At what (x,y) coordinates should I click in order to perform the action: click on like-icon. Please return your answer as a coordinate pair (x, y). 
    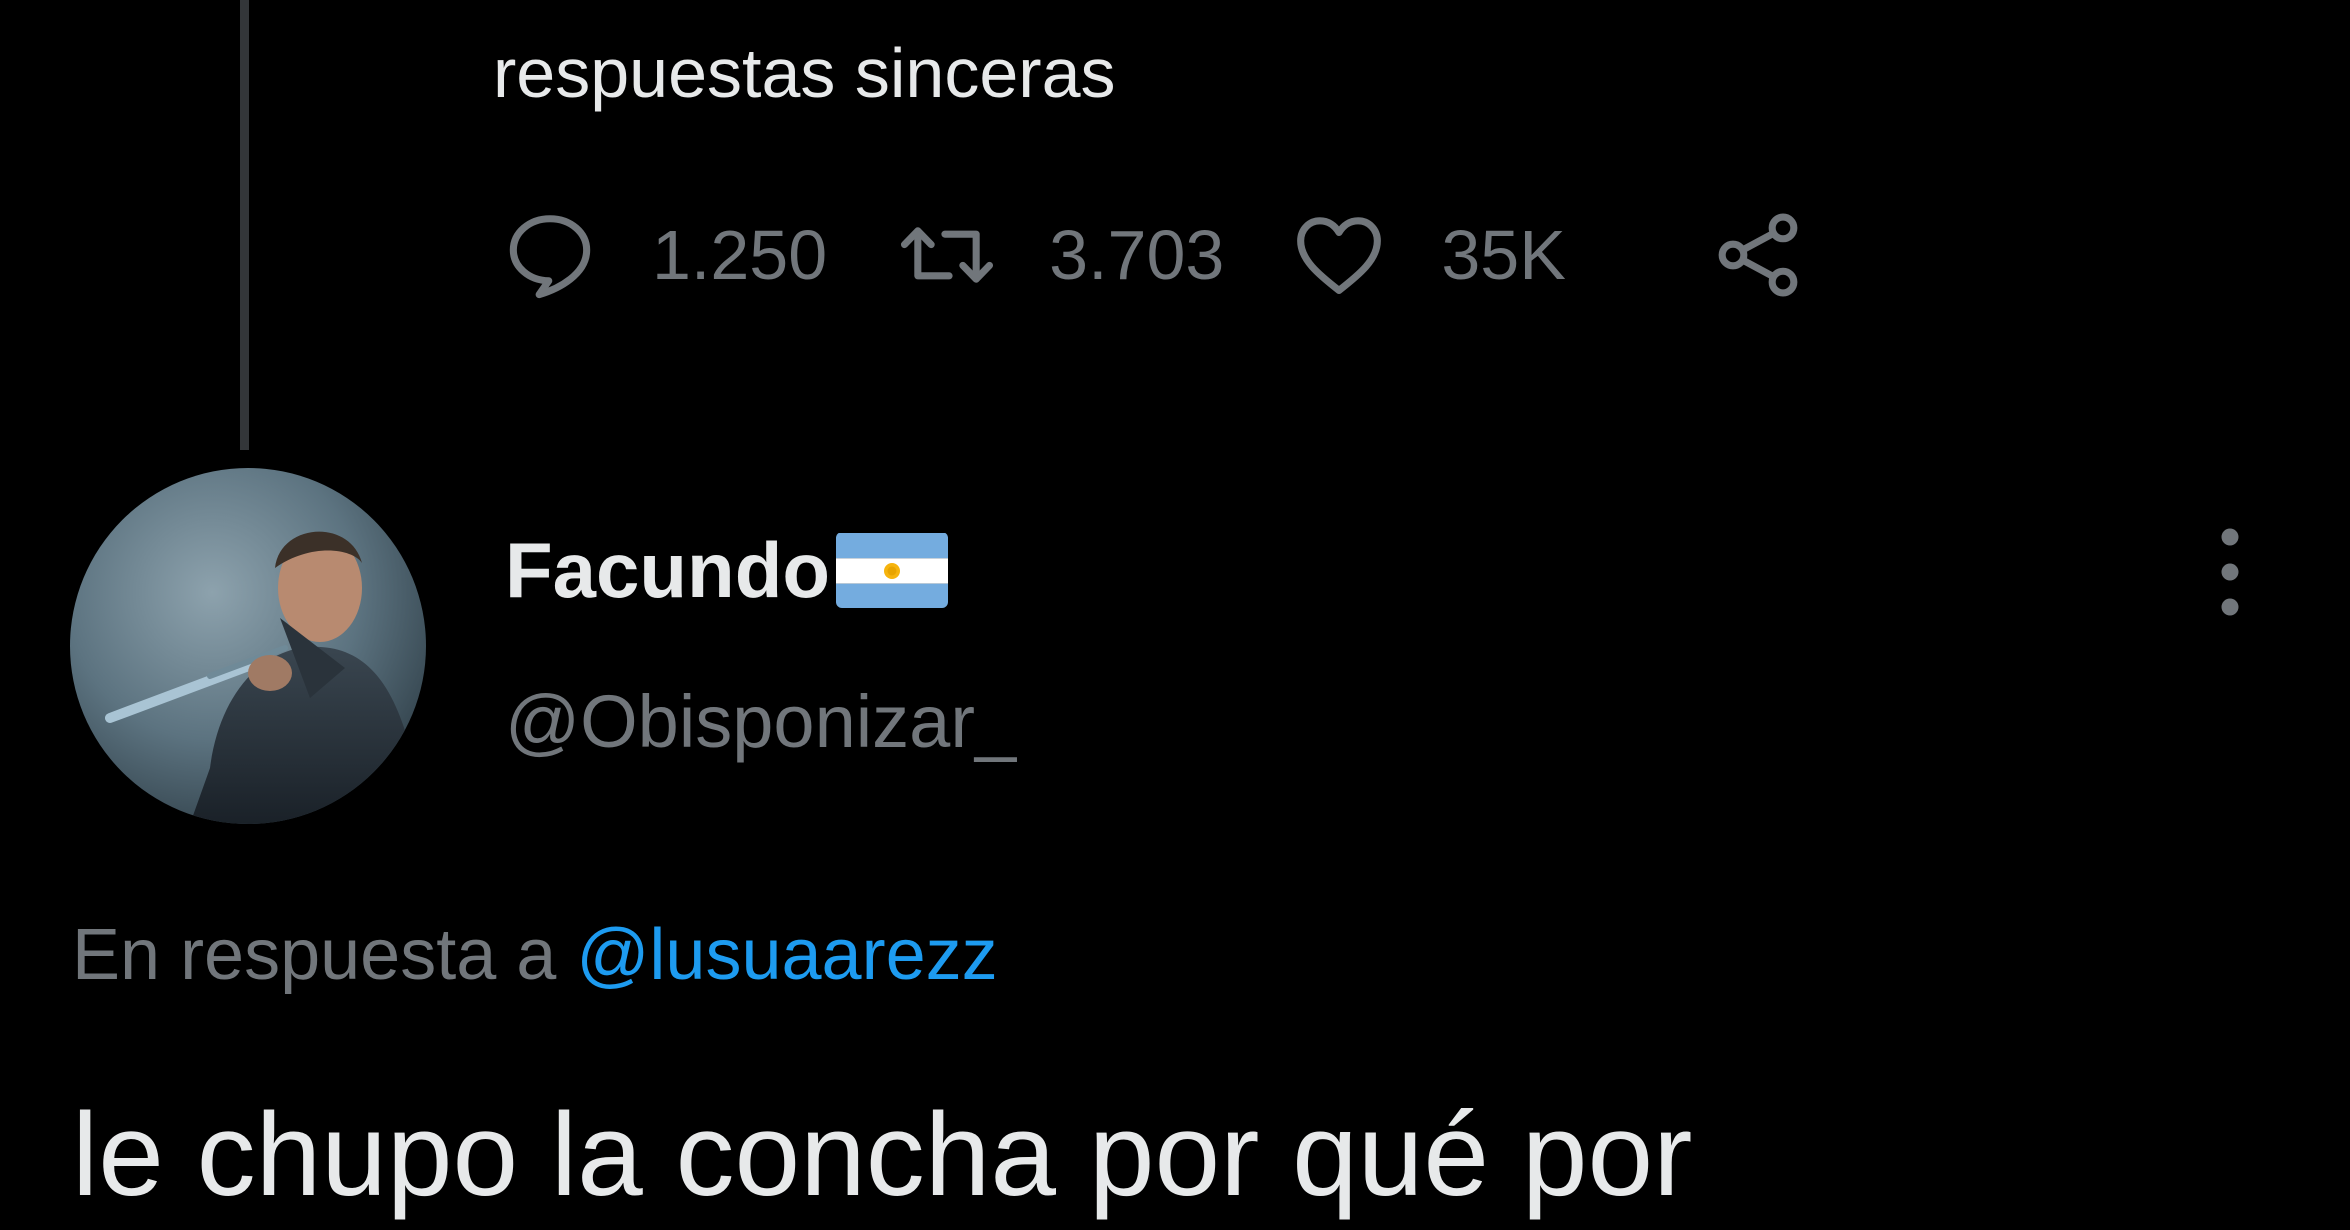
    Looking at the image, I should click on (1339, 255).